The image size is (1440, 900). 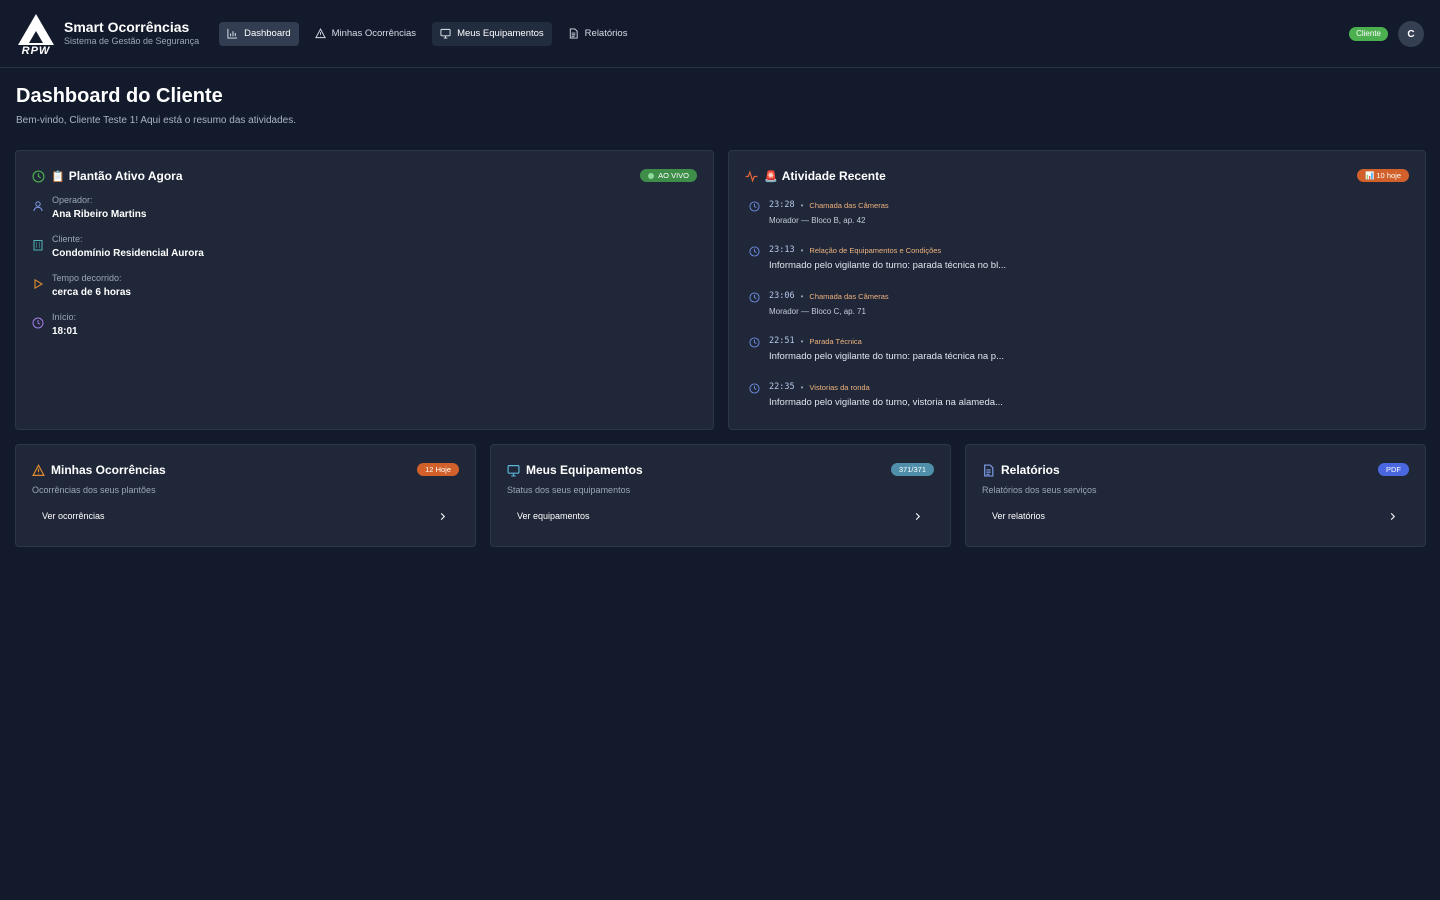 What do you see at coordinates (58, 176) in the screenshot?
I see `clipboard-icon: 📋` at bounding box center [58, 176].